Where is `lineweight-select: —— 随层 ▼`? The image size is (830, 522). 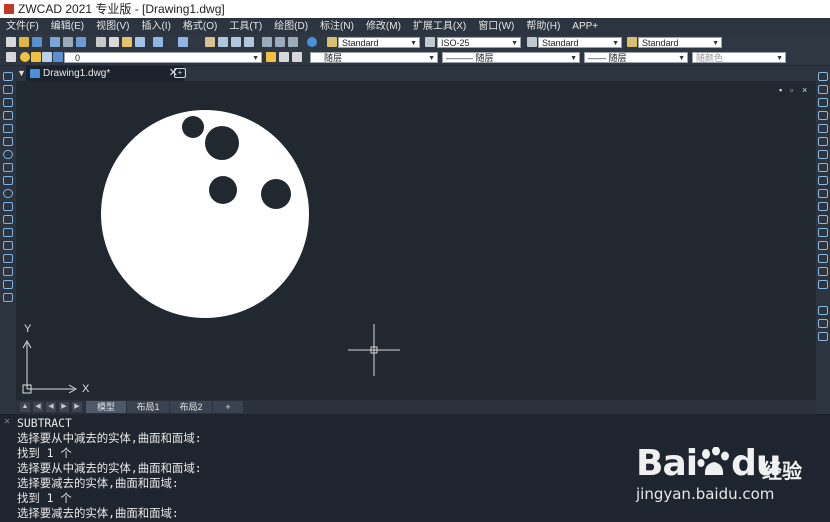 lineweight-select: —— 随层 ▼ is located at coordinates (636, 57).